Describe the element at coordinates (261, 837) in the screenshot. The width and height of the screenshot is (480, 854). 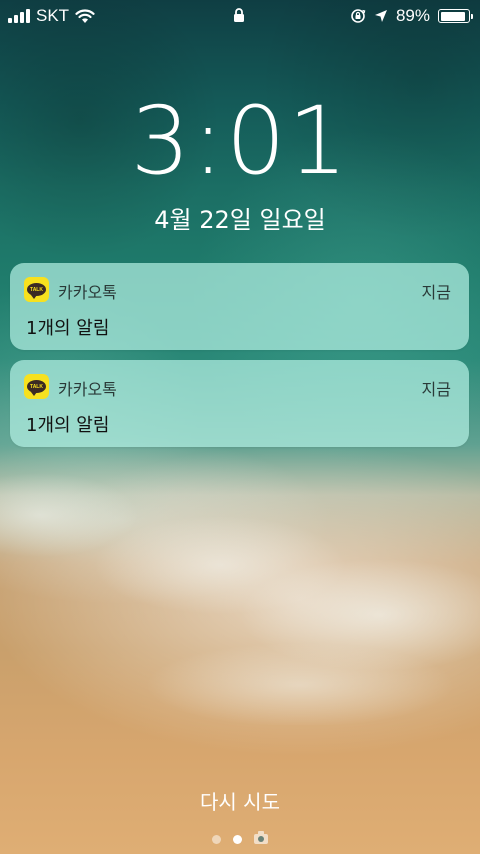
I see `camera-icon` at that location.